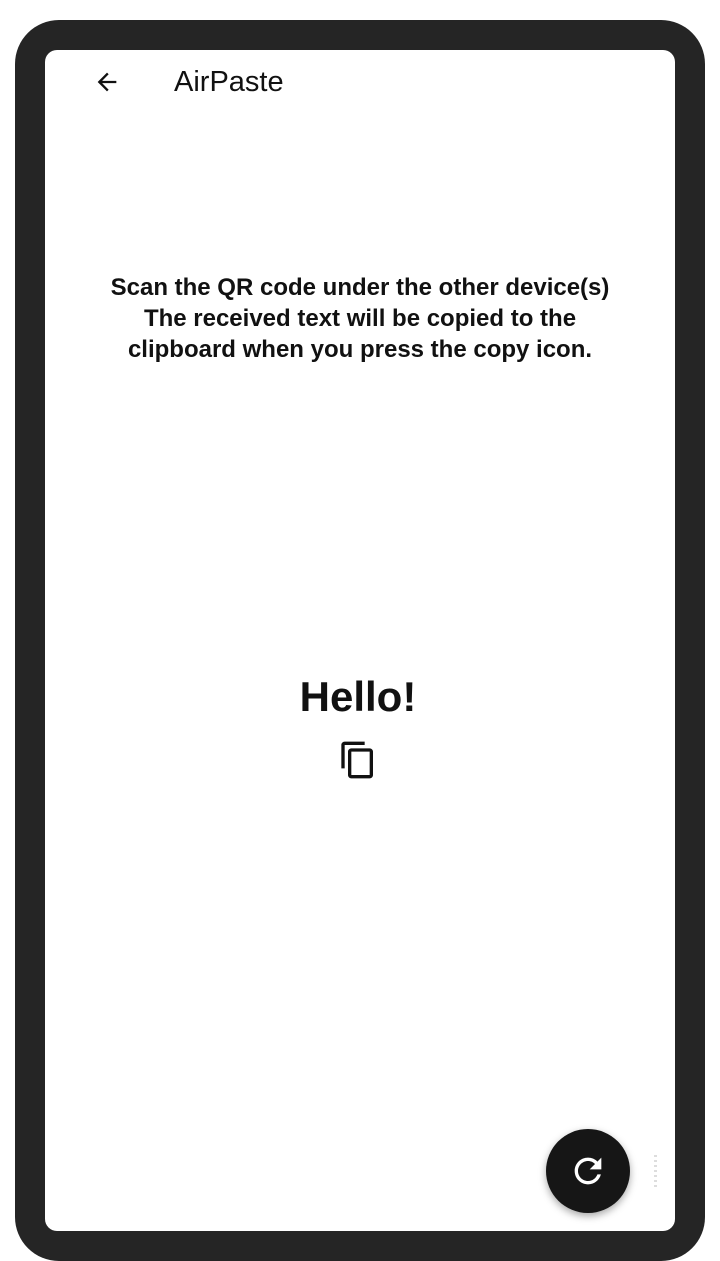 The image size is (720, 1261). I want to click on back-button, so click(107, 82).